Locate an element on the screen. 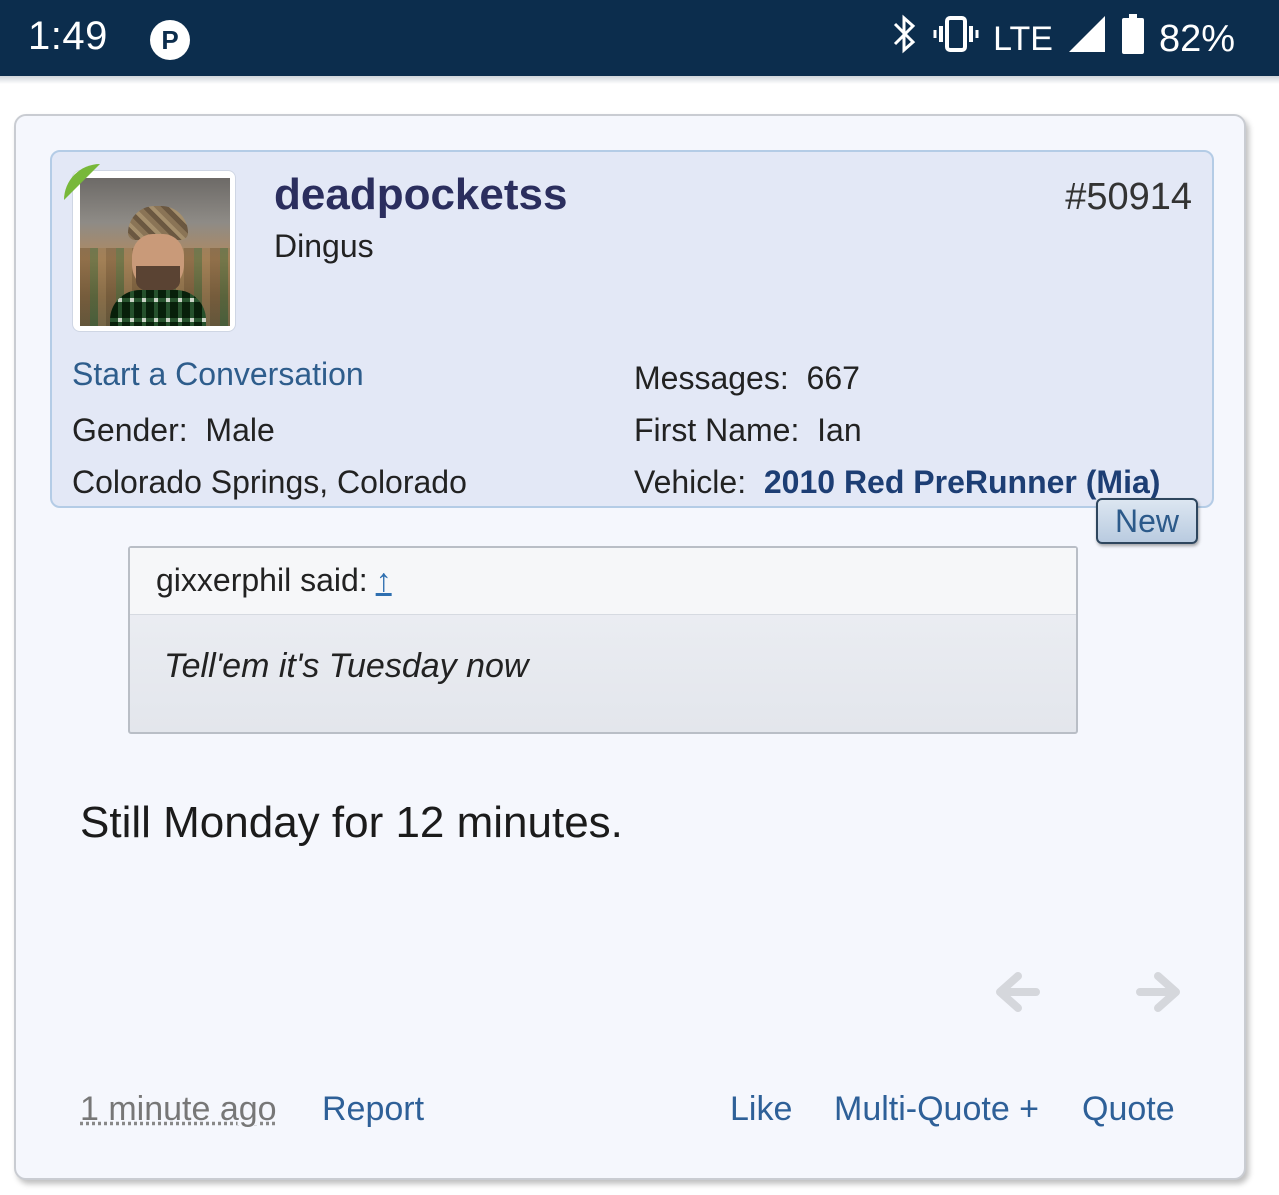 The image size is (1279, 1195). quote-header: gixxerphil said: ↑ is located at coordinates (603, 581).